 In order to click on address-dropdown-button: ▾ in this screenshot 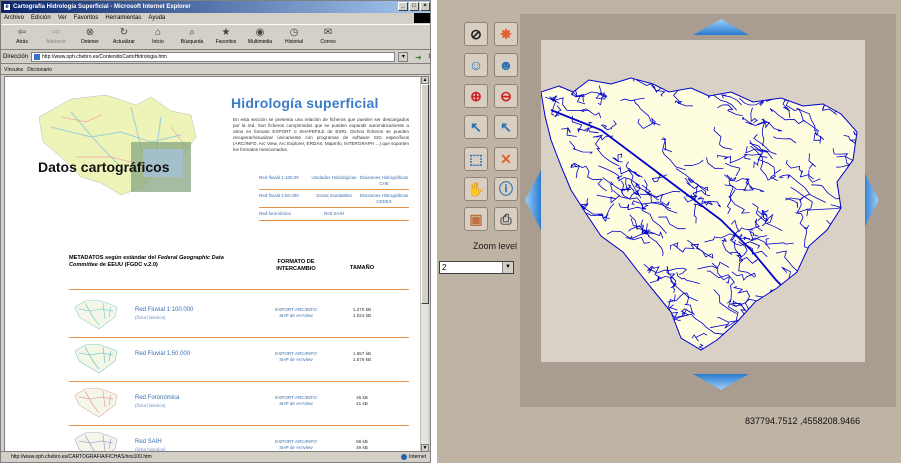, I will do `click(403, 57)`.